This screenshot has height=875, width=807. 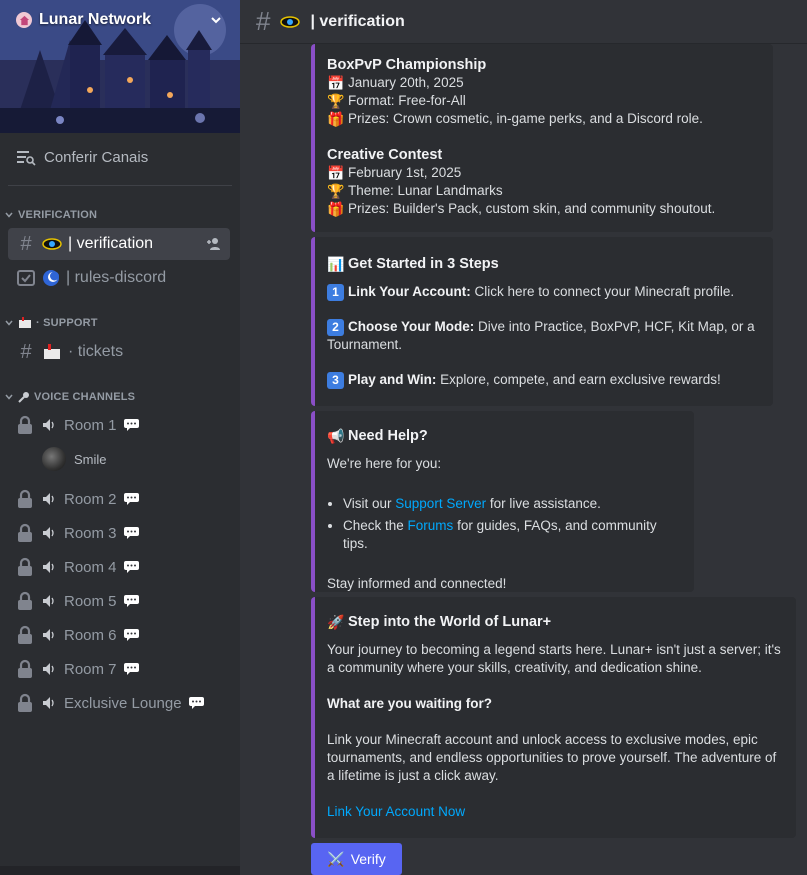 I want to click on channel-tickets: # · tickets, so click(x=119, y=352).